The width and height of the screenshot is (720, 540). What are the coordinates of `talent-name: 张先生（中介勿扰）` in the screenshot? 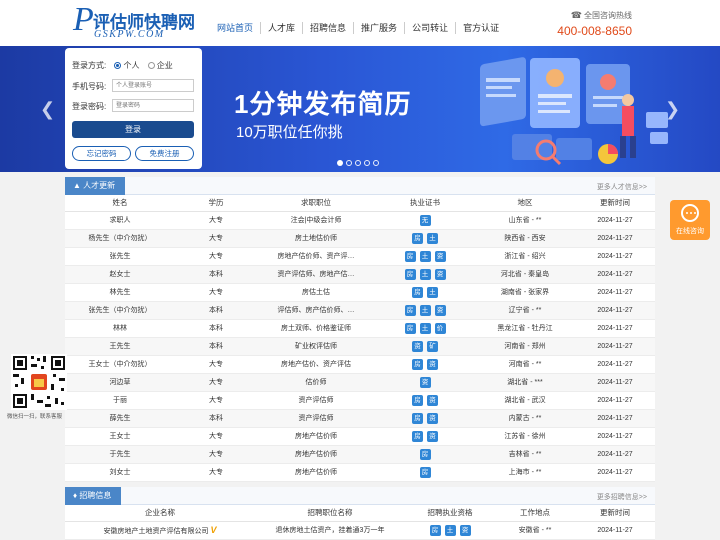 It's located at (120, 310).